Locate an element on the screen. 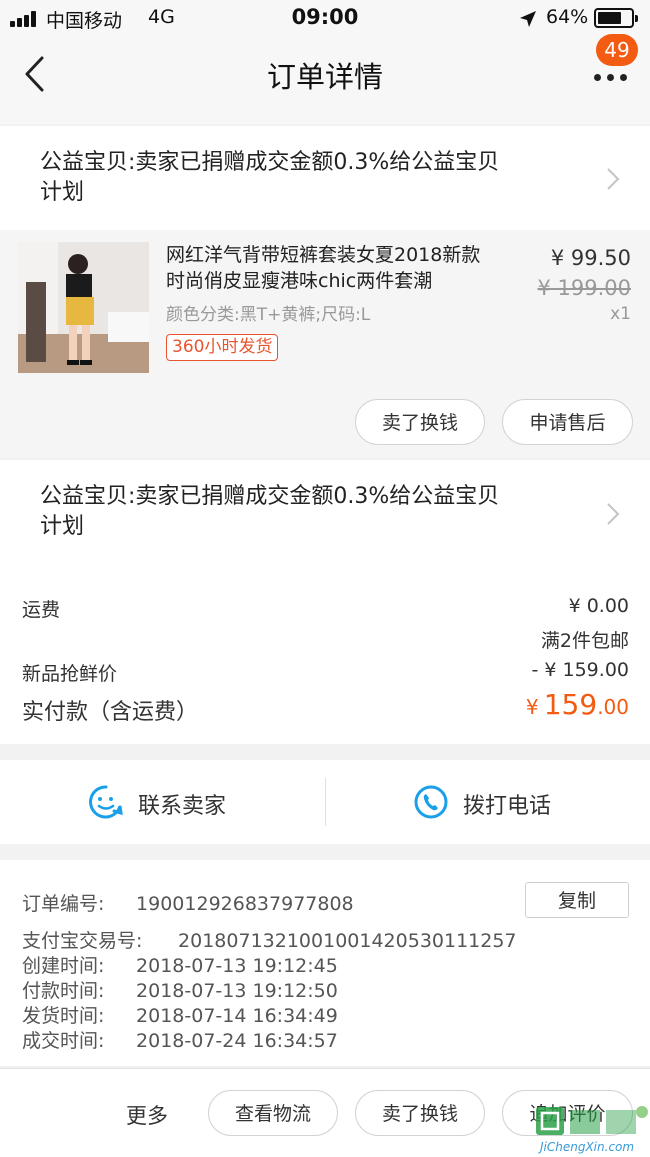 This screenshot has height=1157, width=650. more-button: 更多 is located at coordinates (147, 1115).